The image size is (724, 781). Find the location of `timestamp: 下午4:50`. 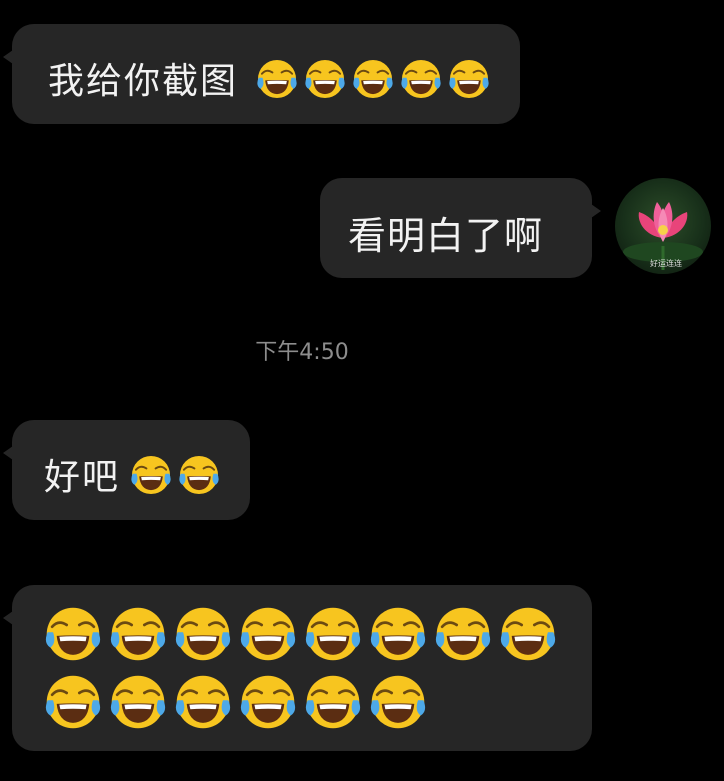

timestamp: 下午4:50 is located at coordinates (302, 352).